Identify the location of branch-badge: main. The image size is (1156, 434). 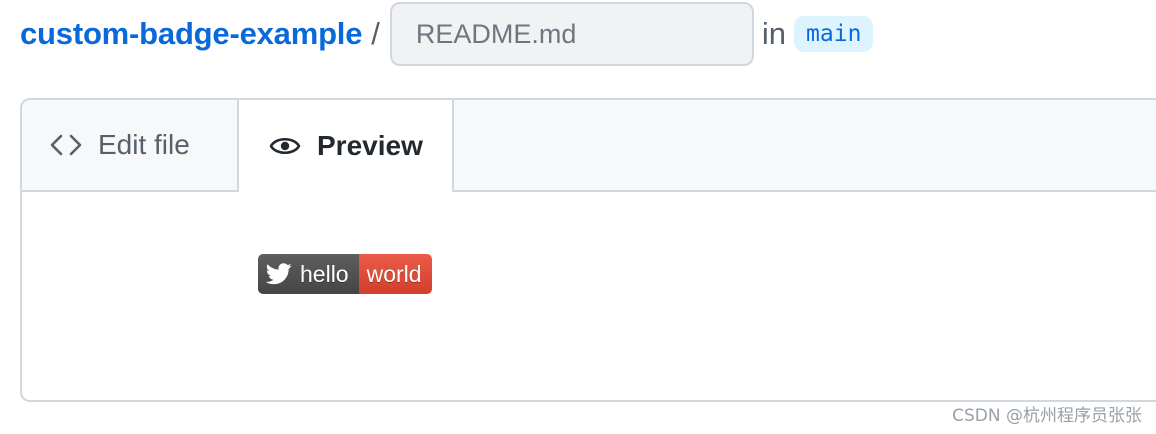
(834, 34).